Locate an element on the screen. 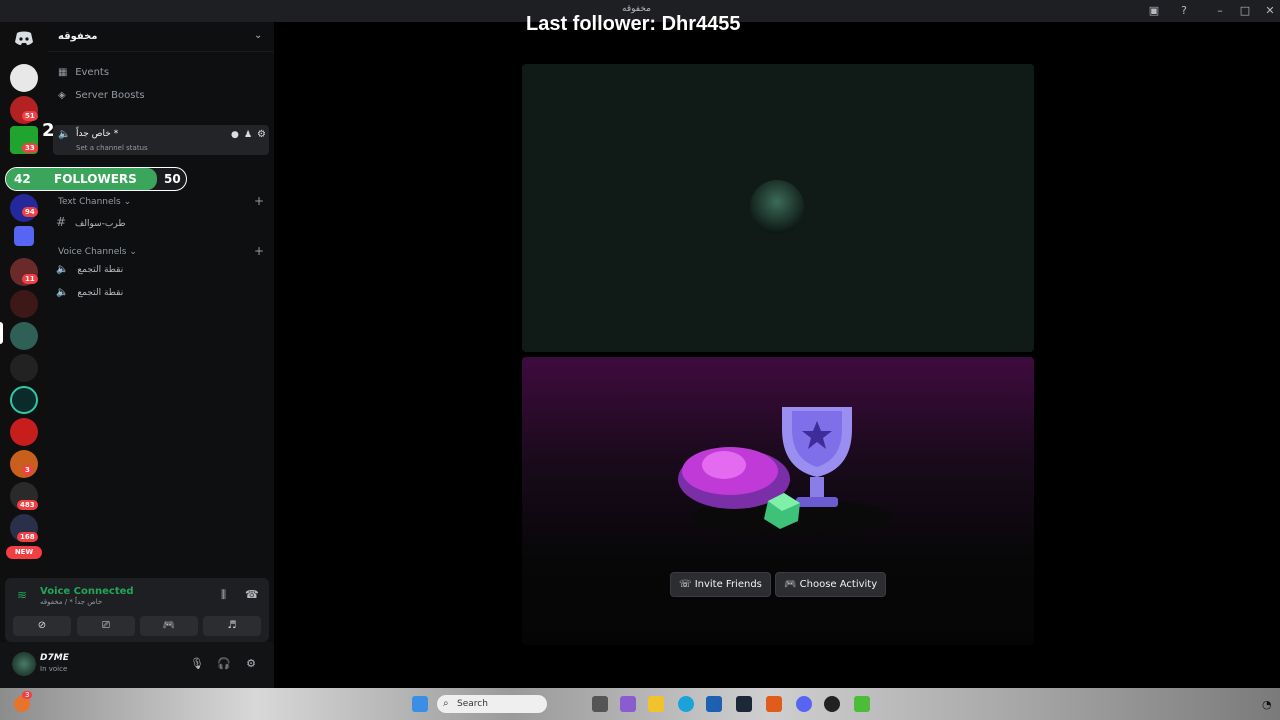  edge-icon is located at coordinates (686, 704).